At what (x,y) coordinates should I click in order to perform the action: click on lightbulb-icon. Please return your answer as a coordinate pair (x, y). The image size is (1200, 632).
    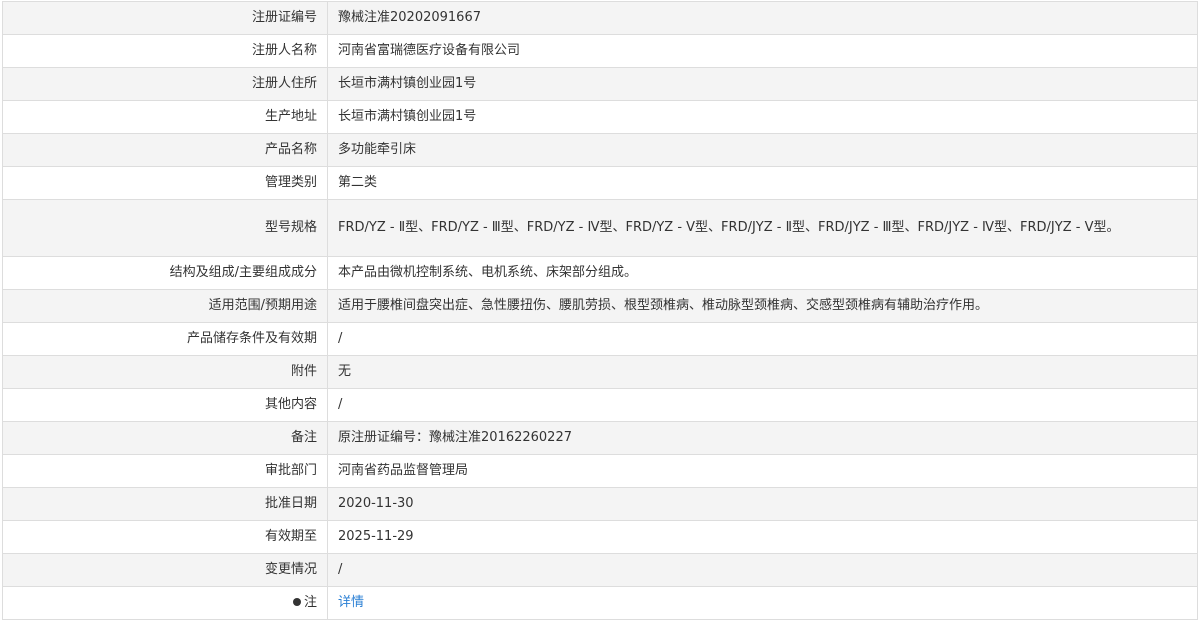
    Looking at the image, I should click on (296, 601).